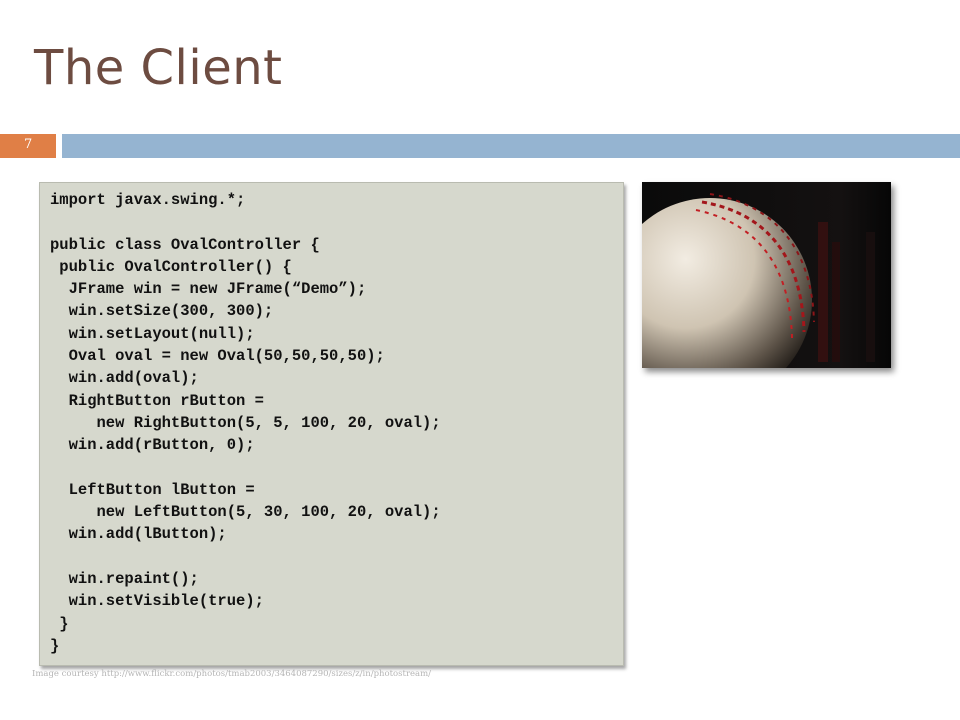 This screenshot has height=720, width=960. I want to click on header-bar, so click(511, 146).